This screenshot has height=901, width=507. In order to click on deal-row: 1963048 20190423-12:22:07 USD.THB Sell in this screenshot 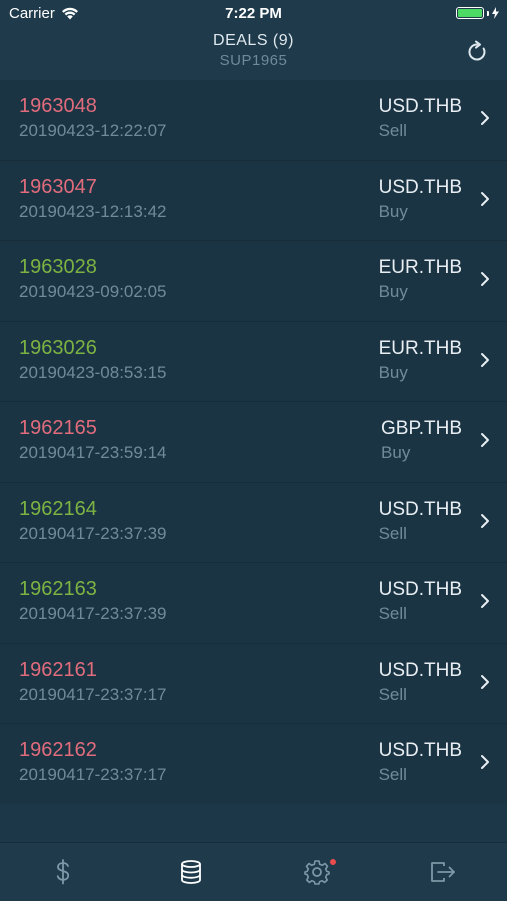, I will do `click(253, 120)`.